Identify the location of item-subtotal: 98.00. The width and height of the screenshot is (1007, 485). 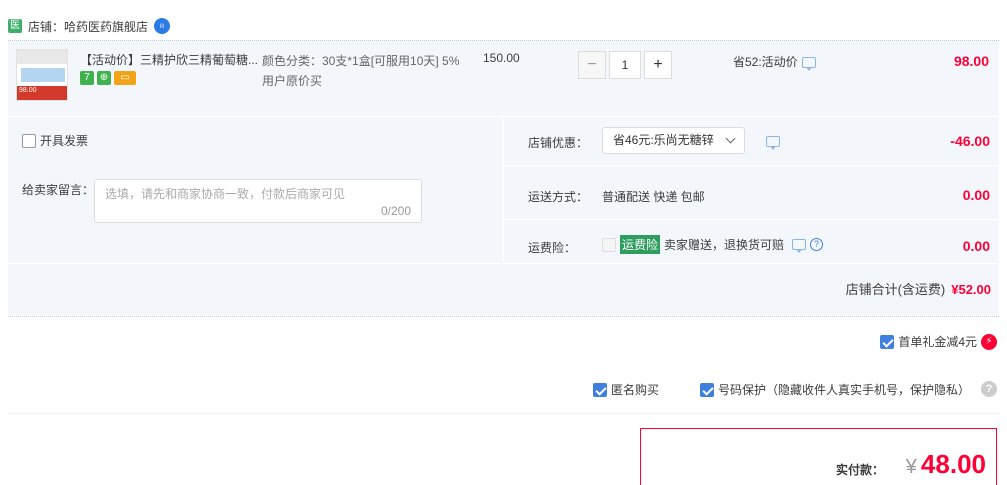
(971, 61).